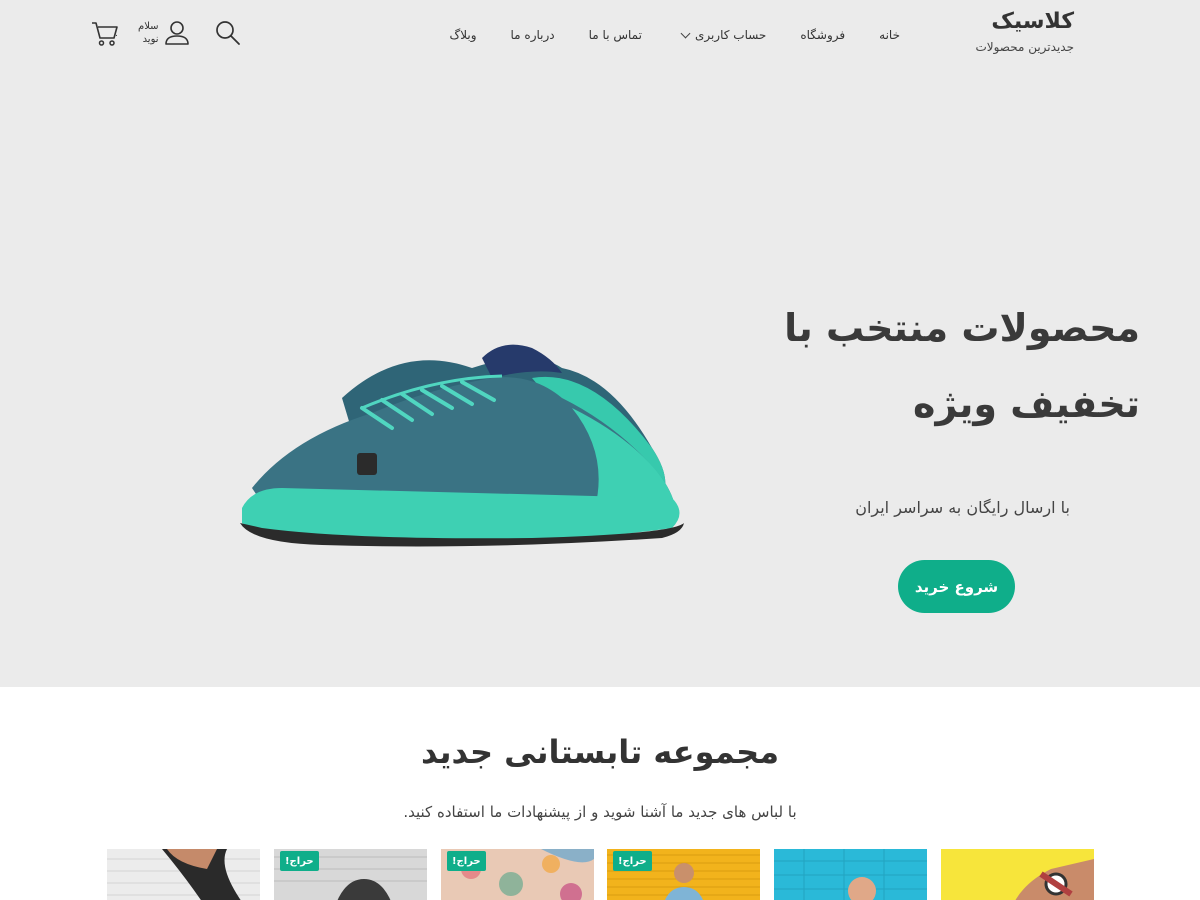 The height and width of the screenshot is (900, 1200). I want to click on chevron-down-icon, so click(685, 33).